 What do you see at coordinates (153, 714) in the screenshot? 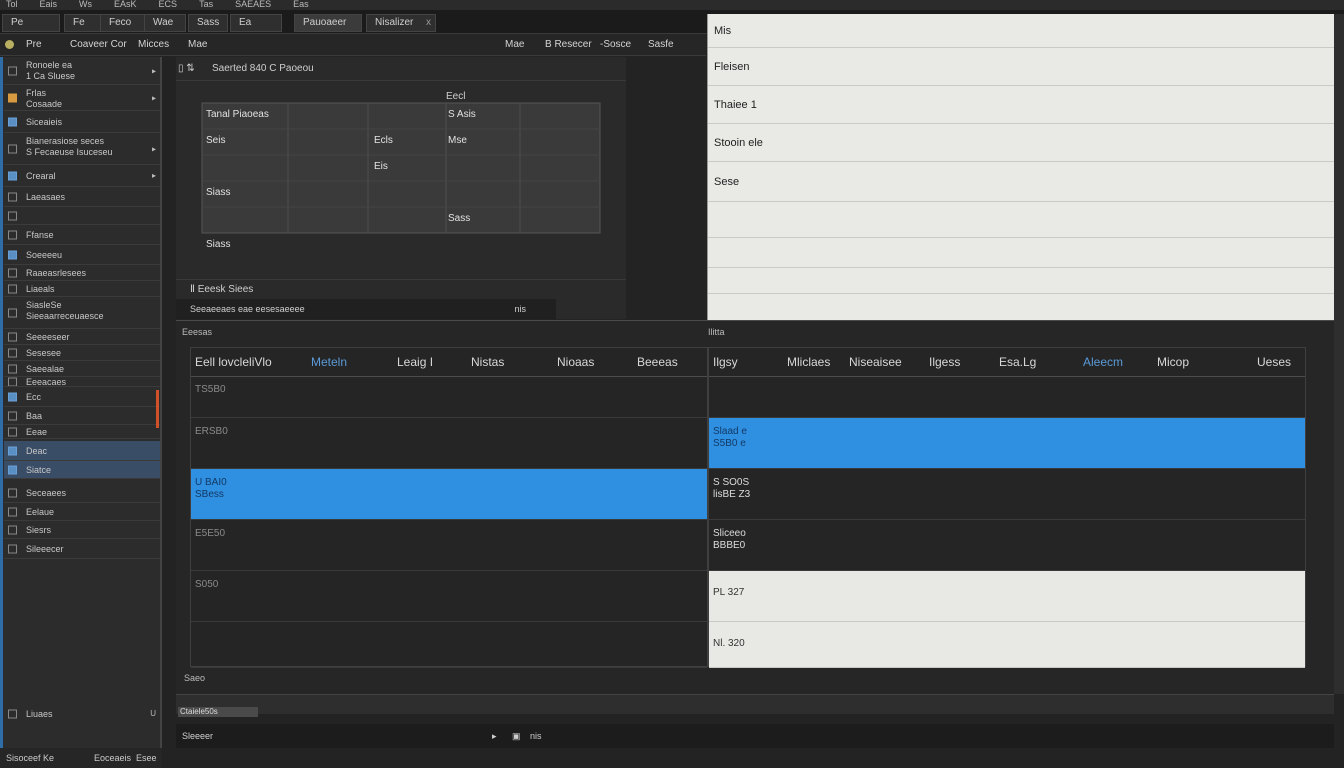
I see `sidebar-bottom-toggle-icon: U` at bounding box center [153, 714].